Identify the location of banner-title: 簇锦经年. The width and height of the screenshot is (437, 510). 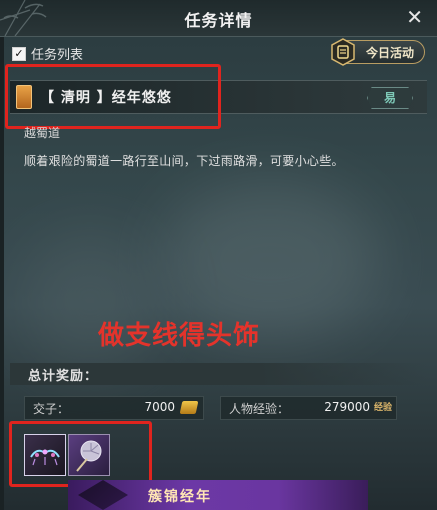
(180, 497).